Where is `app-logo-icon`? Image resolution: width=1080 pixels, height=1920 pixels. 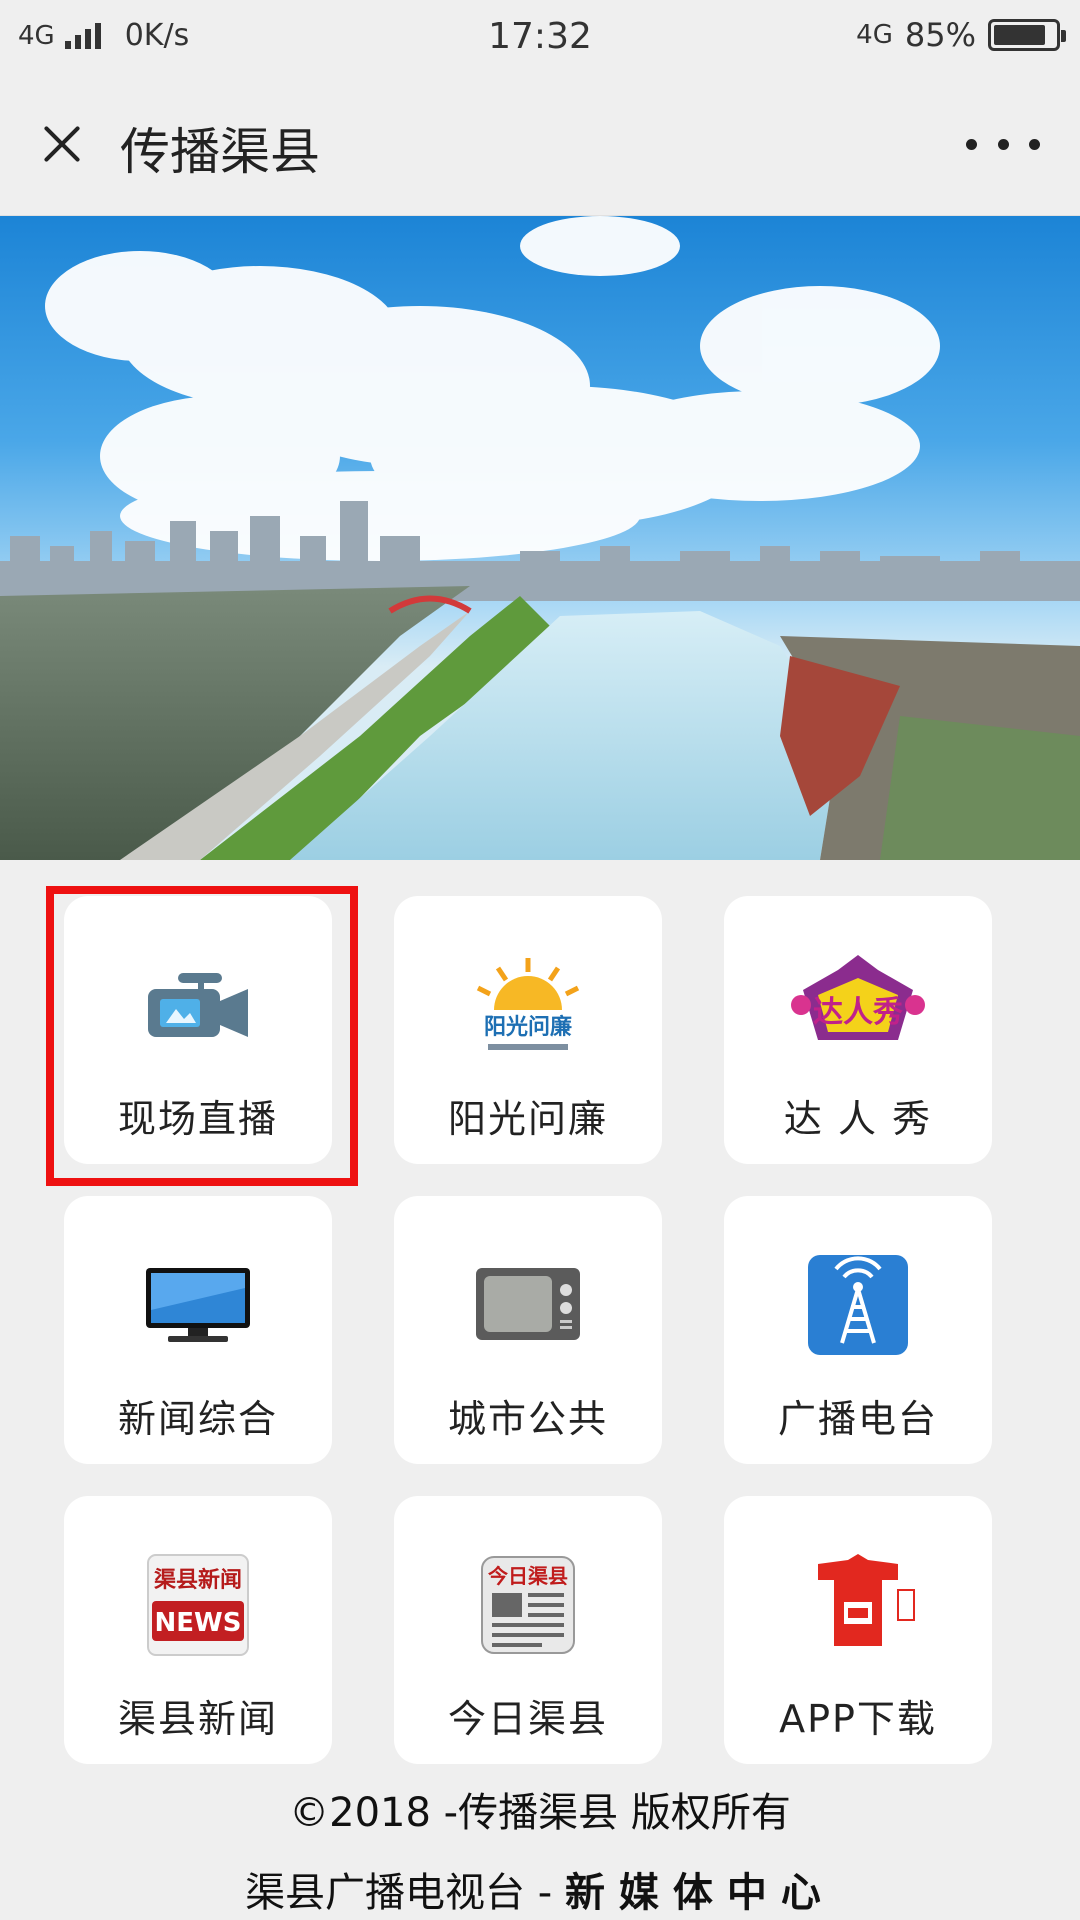 app-logo-icon is located at coordinates (858, 1605).